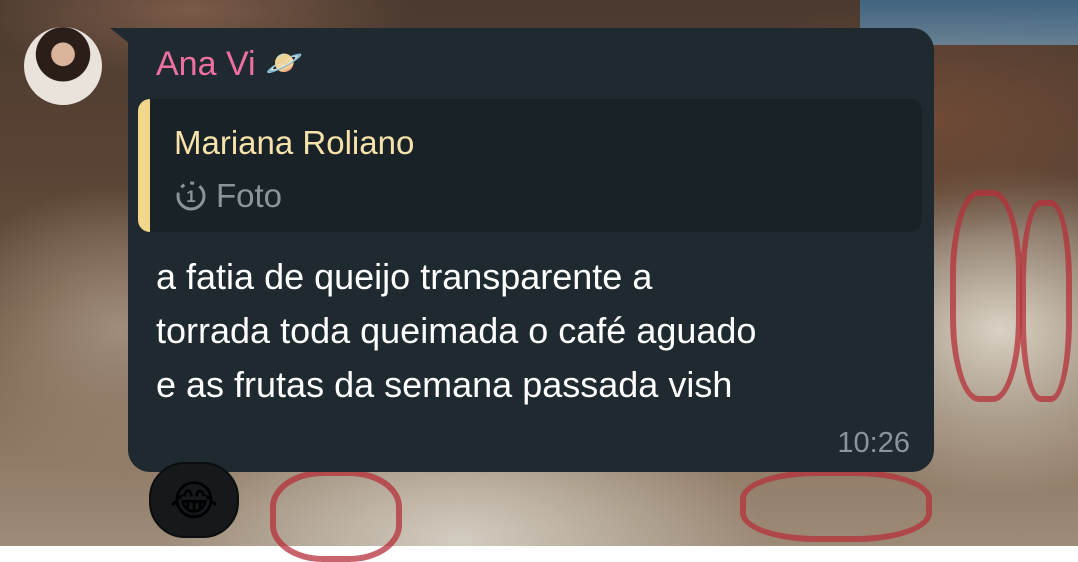 This screenshot has height=562, width=1078. I want to click on quoted-reply-media-label: Foto, so click(249, 195).